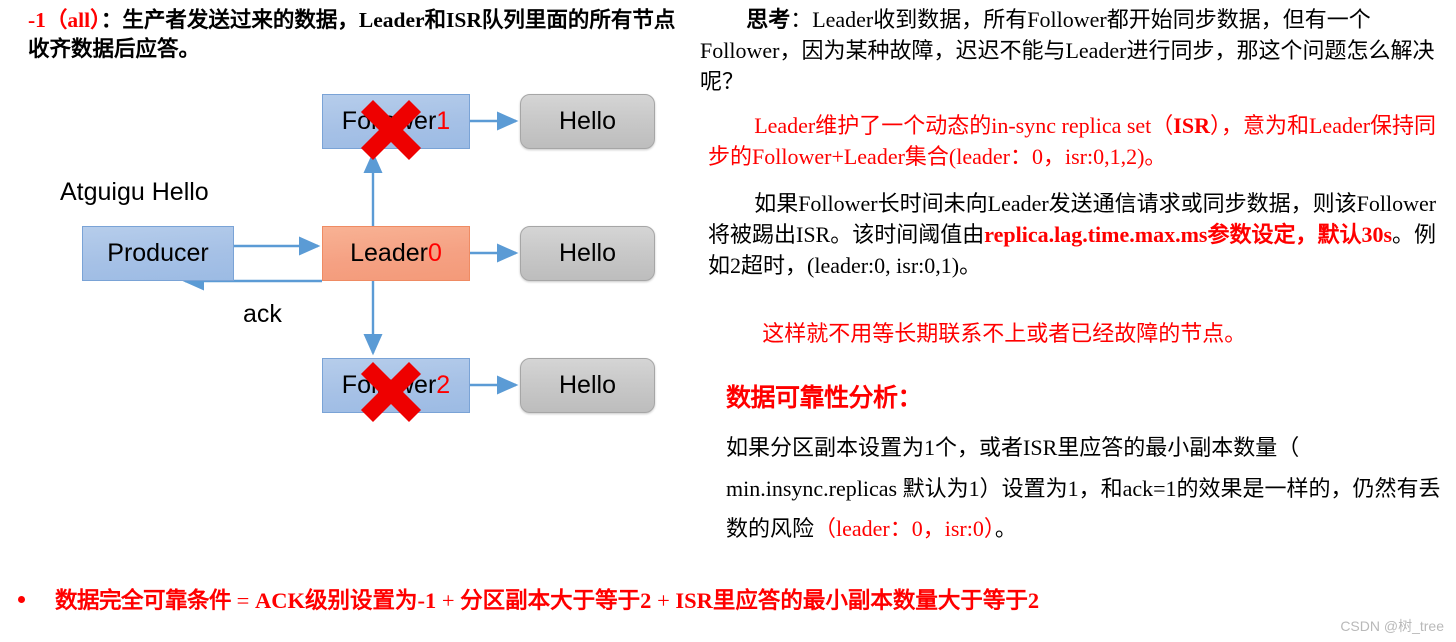  I want to click on analysis-leader-isr-note: （leader：0，isr:0）, so click(904, 529).